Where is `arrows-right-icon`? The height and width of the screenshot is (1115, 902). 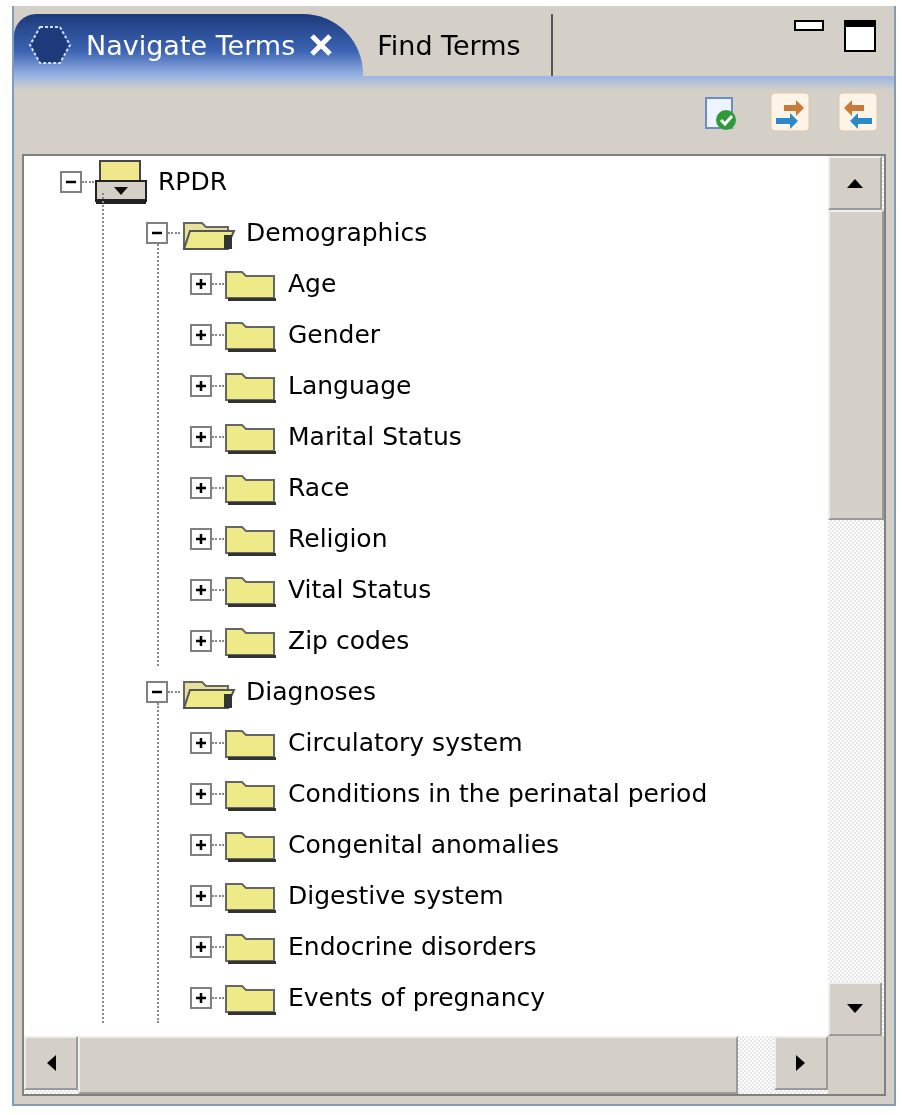
arrows-right-icon is located at coordinates (790, 112).